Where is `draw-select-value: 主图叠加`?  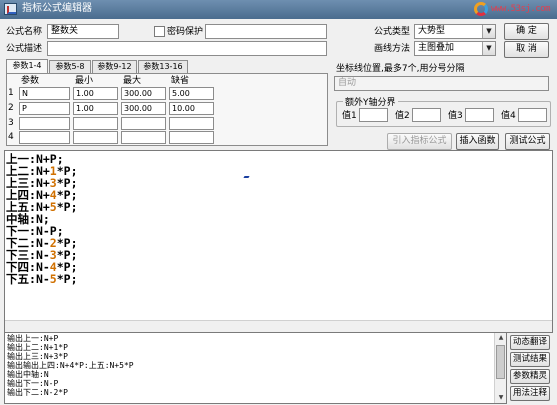 draw-select-value: 主图叠加 is located at coordinates (436, 48).